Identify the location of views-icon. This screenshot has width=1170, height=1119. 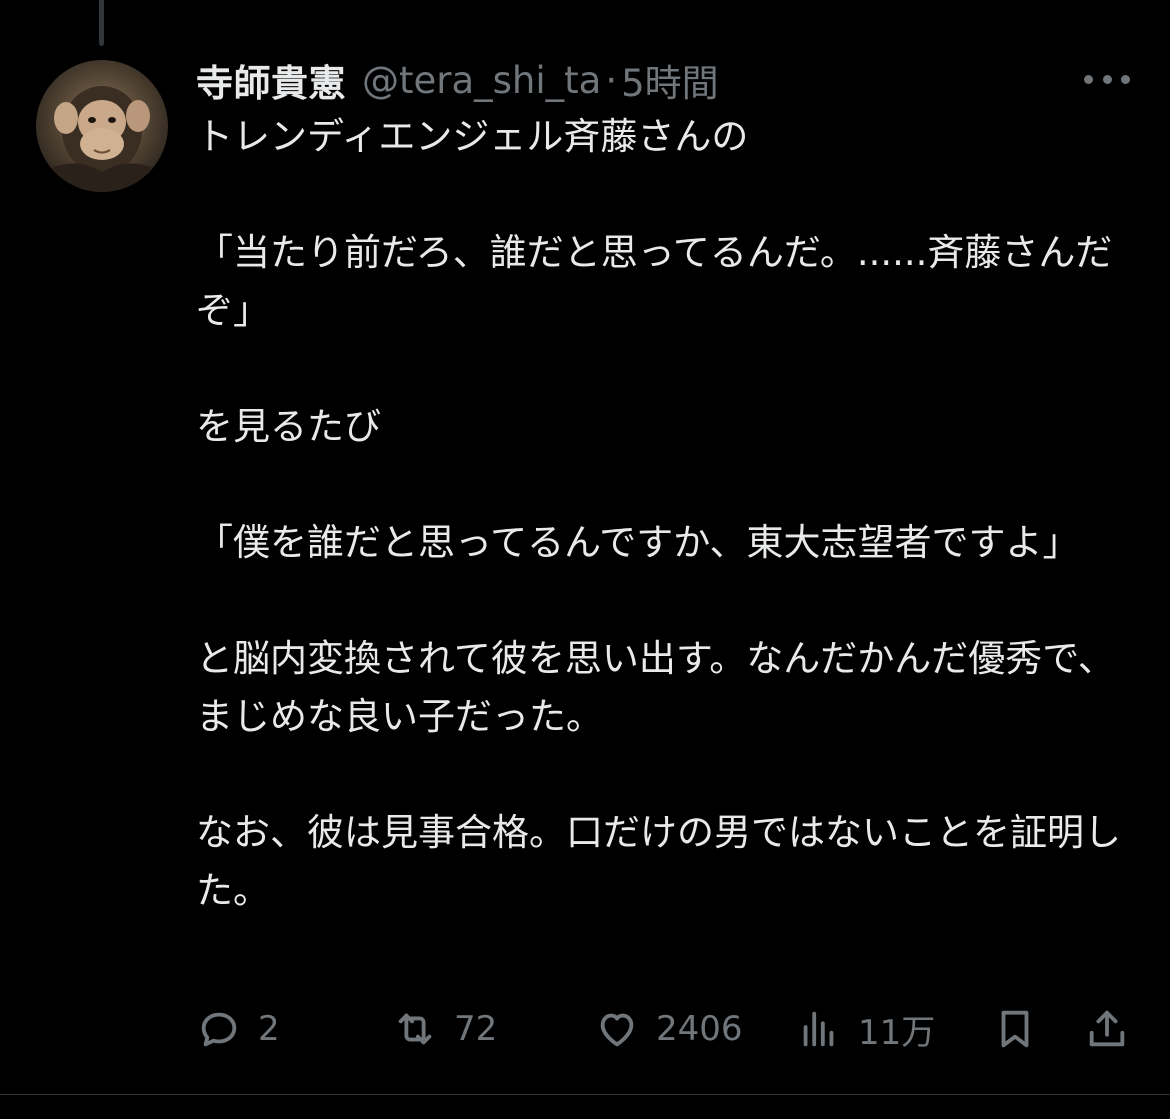
(818, 1029).